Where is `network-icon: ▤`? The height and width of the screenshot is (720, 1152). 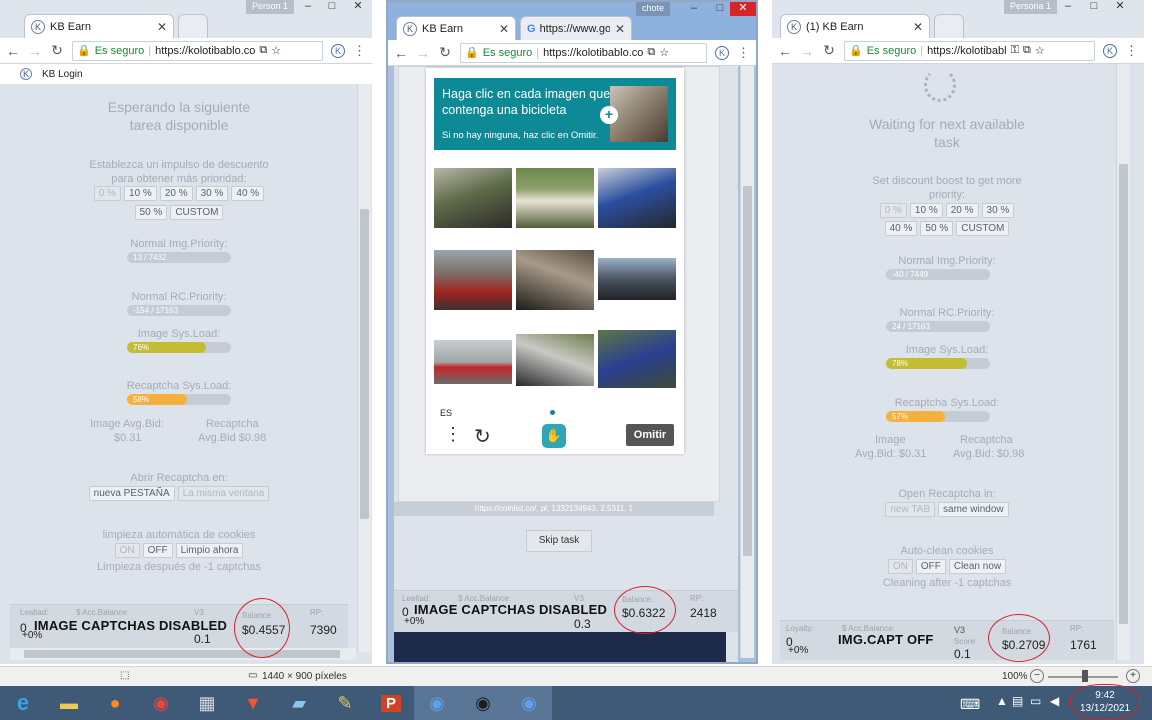
network-icon: ▤ is located at coordinates (1017, 701).